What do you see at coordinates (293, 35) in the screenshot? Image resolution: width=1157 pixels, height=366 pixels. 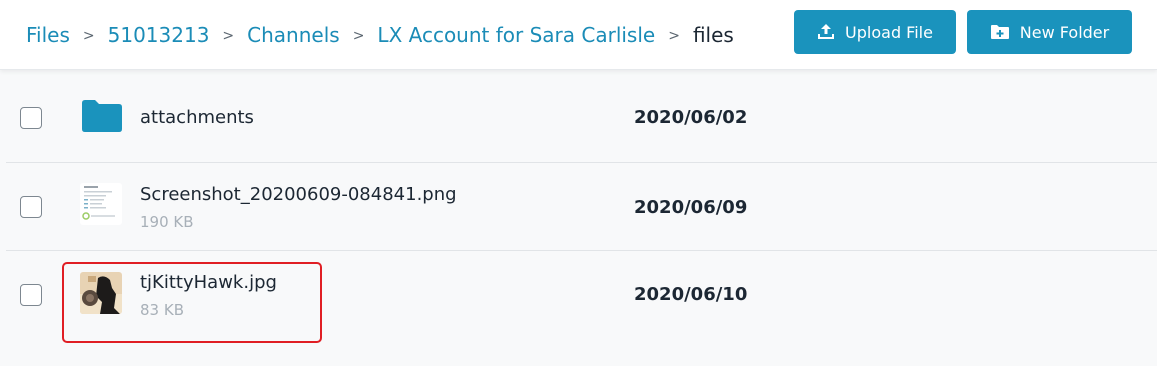 I see `breadcrumb-channels: Channels` at bounding box center [293, 35].